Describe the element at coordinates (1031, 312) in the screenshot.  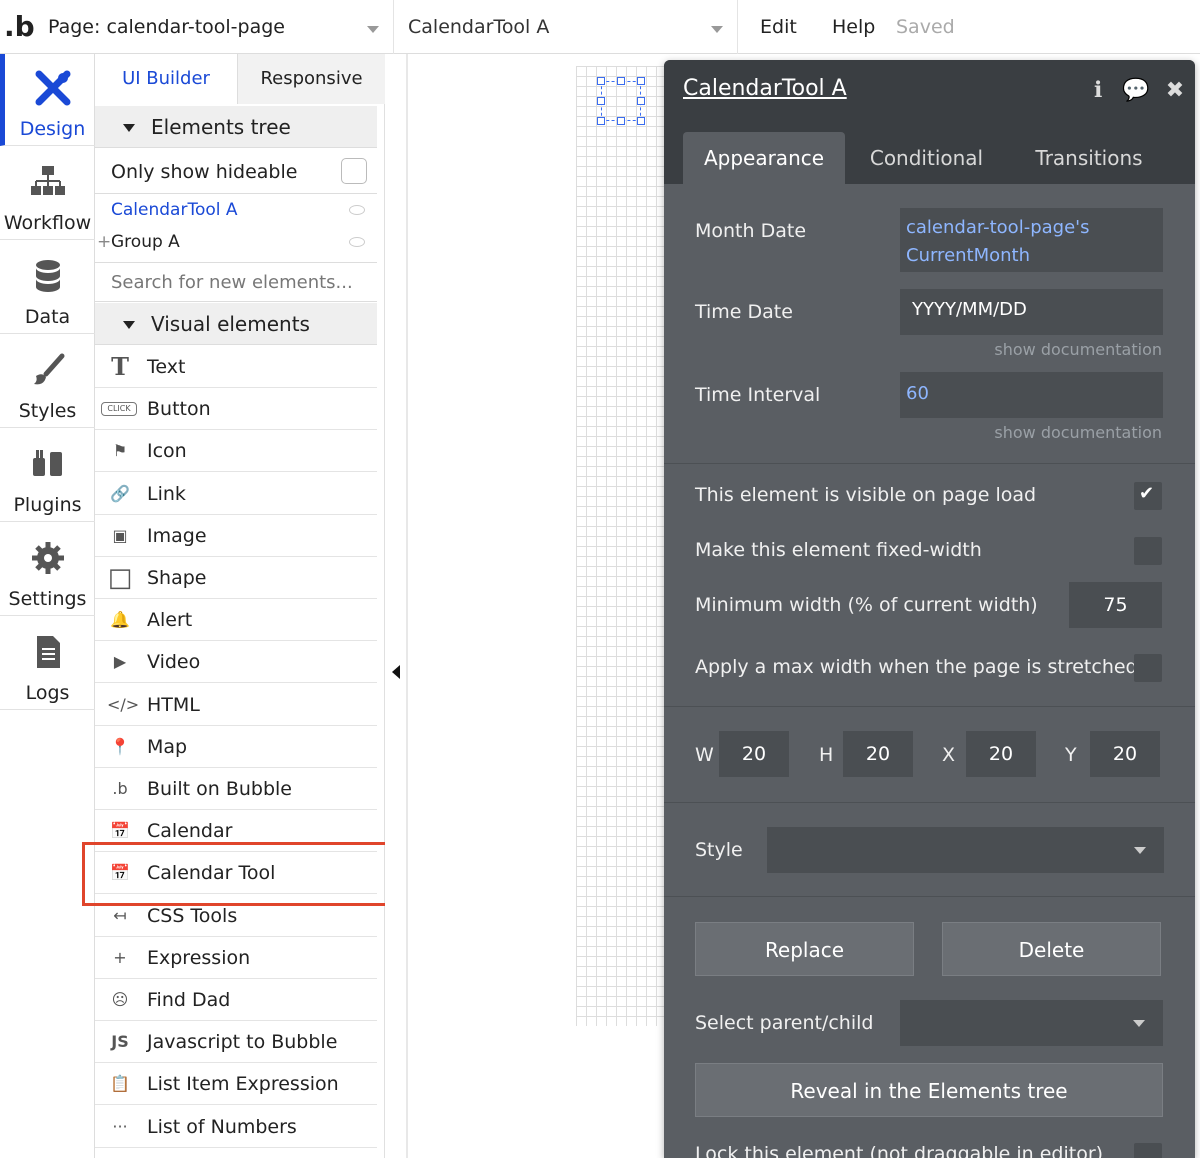
I see `time-date-field: YYYY/MM/DD` at that location.